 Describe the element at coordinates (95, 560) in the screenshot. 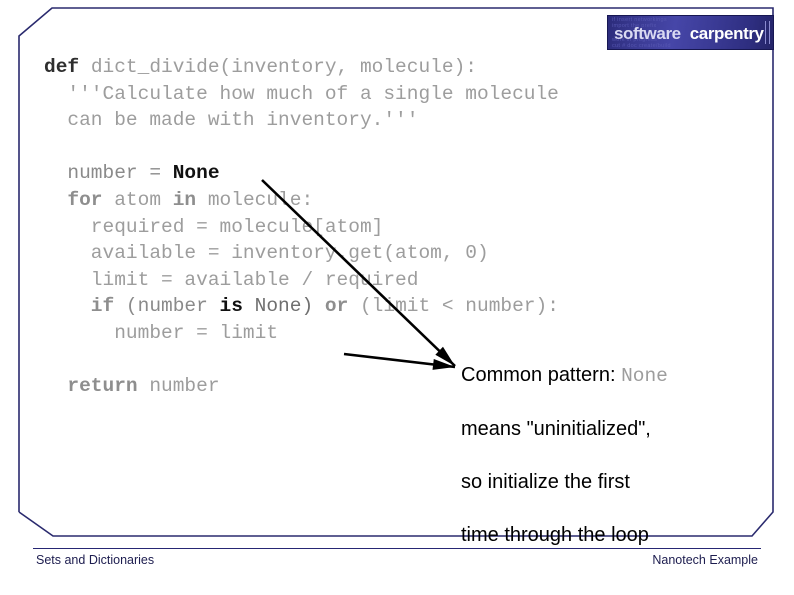

I see `footer-left-label: Sets and Dictionaries` at that location.